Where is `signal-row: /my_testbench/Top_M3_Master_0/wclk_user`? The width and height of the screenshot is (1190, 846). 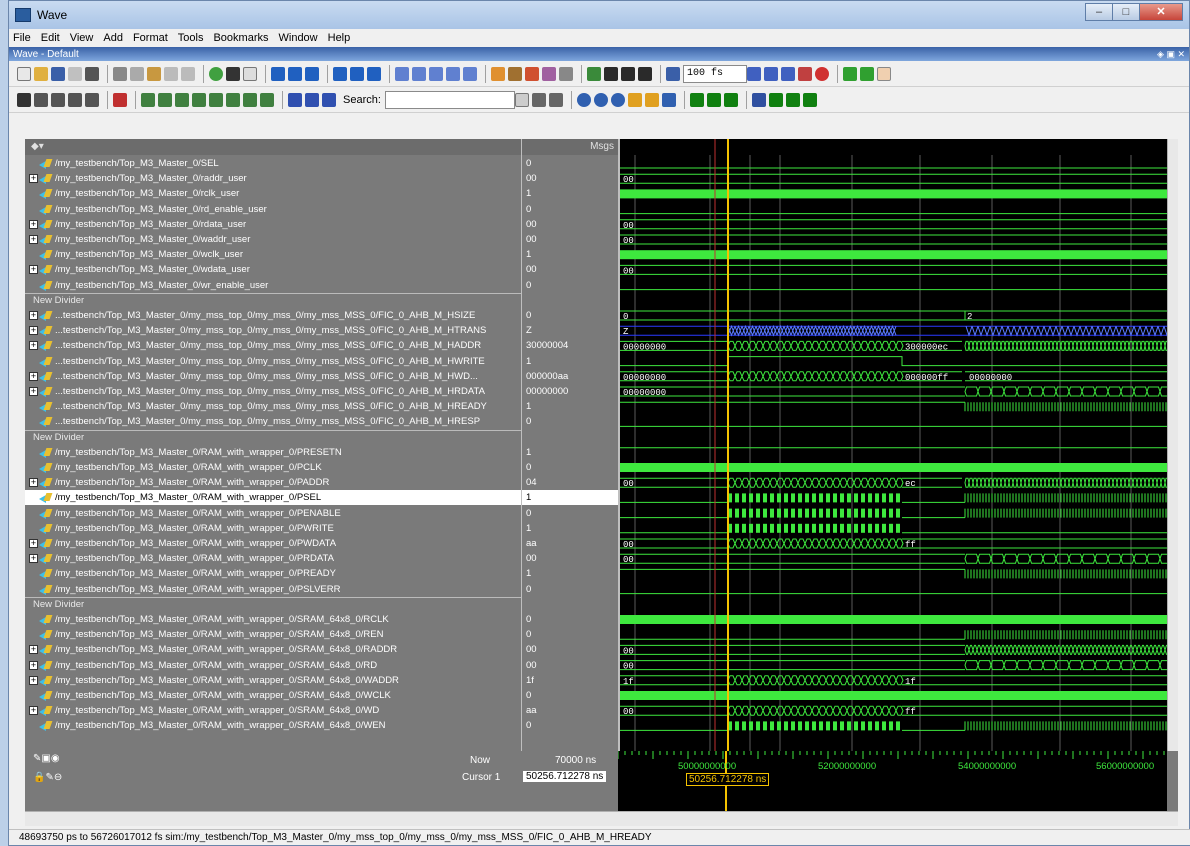 signal-row: /my_testbench/Top_M3_Master_0/wclk_user is located at coordinates (273, 254).